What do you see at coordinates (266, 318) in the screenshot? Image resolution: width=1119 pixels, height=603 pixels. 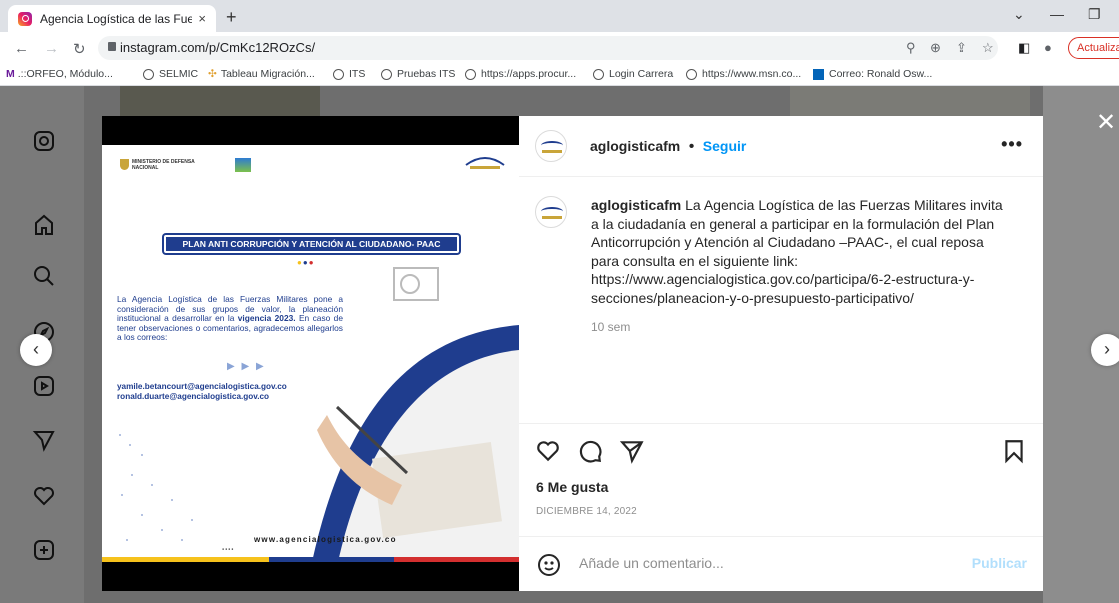 I see `poster-body-bold: vigencia 2023.` at bounding box center [266, 318].